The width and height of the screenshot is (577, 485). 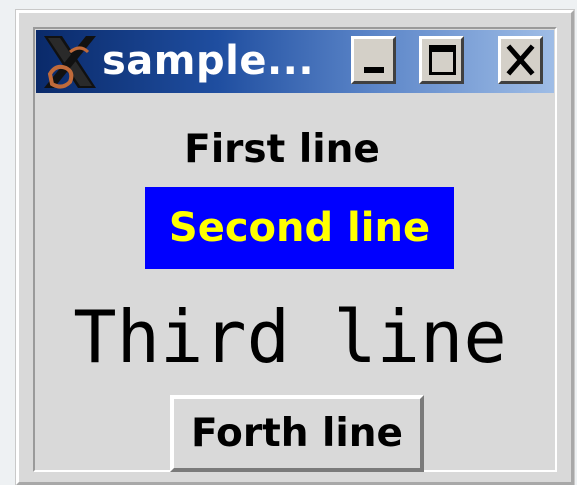 What do you see at coordinates (297, 433) in the screenshot?
I see `forth-line-button: Forth line` at bounding box center [297, 433].